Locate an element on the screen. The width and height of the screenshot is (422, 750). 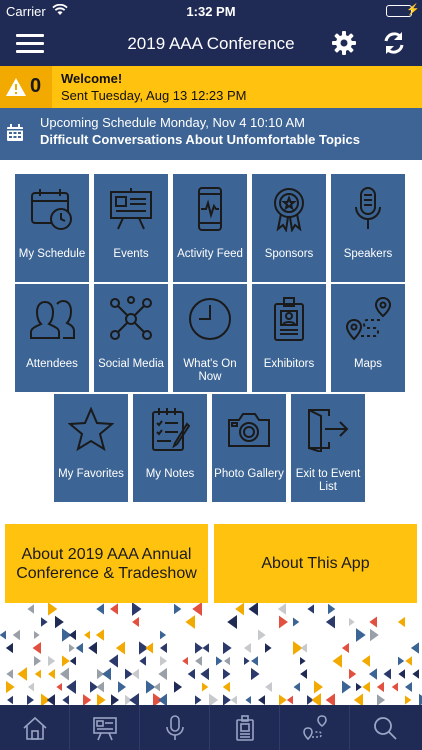
tile-label: Social Media is located at coordinates (131, 364).